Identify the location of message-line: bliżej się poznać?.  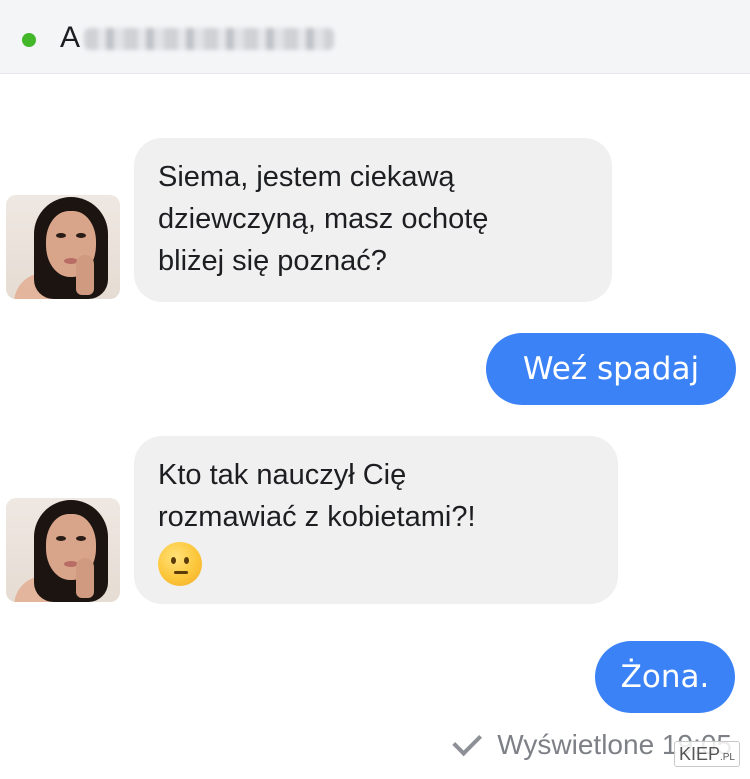
(272, 261).